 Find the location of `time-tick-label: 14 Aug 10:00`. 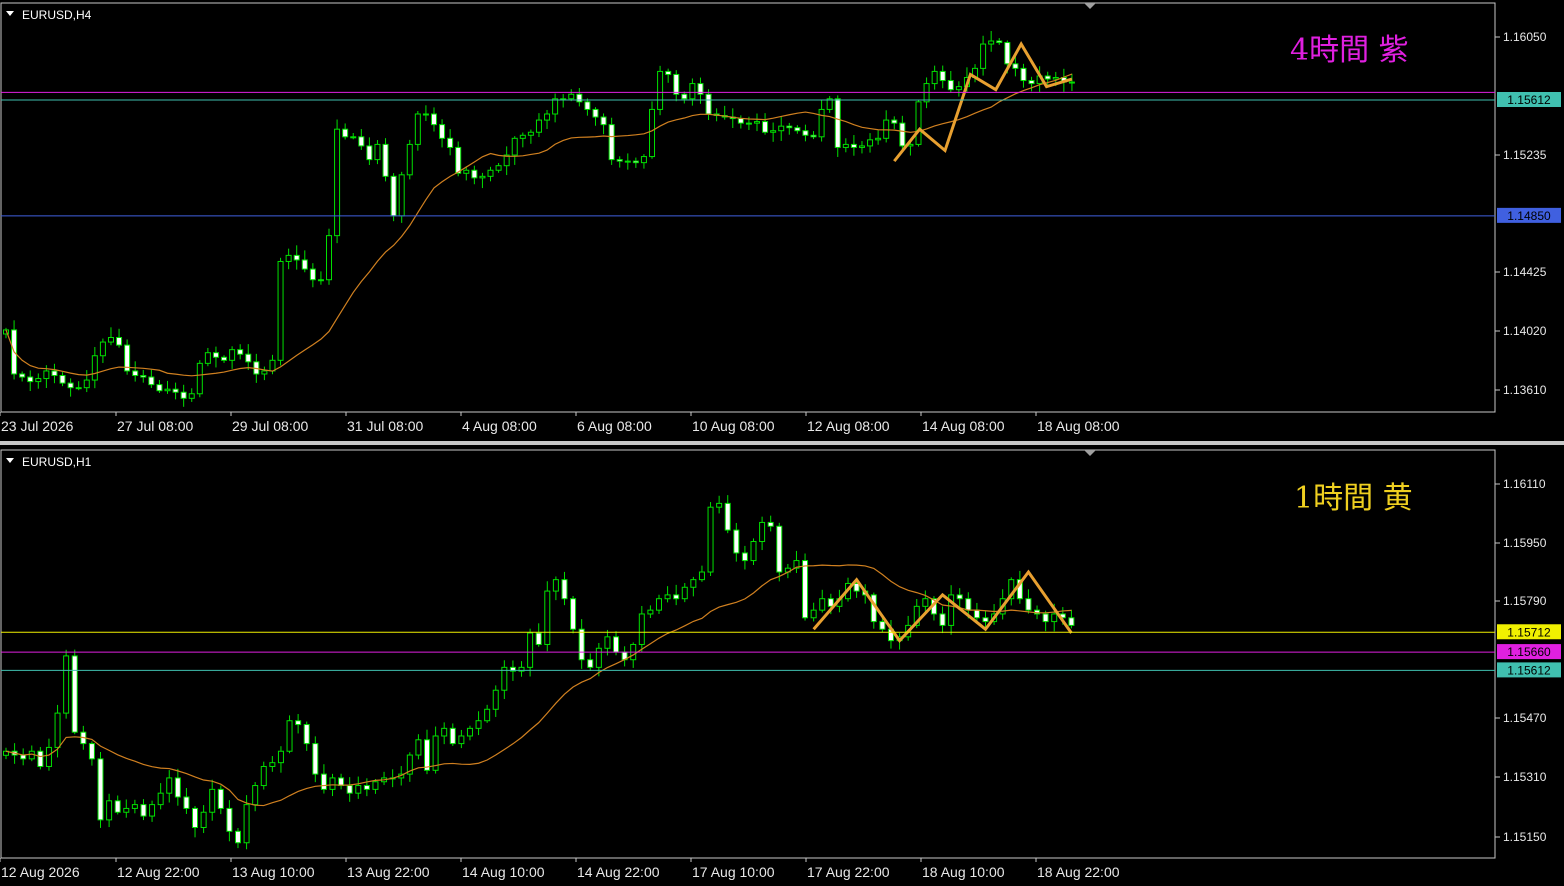

time-tick-label: 14 Aug 10:00 is located at coordinates (503, 872).